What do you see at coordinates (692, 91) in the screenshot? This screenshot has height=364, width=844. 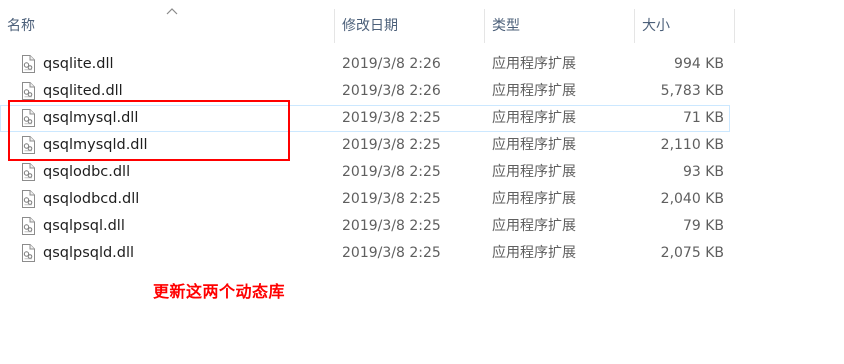 I see `file-size: 5,783 KB` at bounding box center [692, 91].